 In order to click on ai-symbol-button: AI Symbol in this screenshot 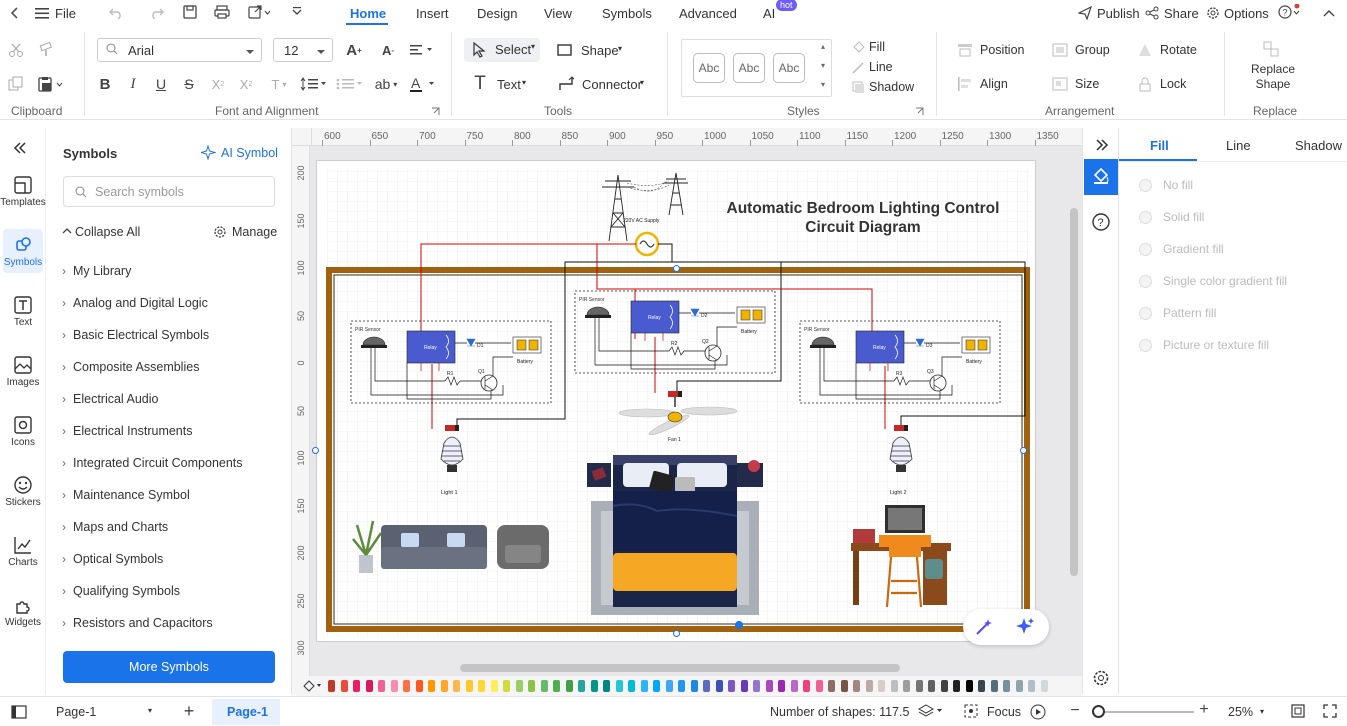, I will do `click(249, 153)`.